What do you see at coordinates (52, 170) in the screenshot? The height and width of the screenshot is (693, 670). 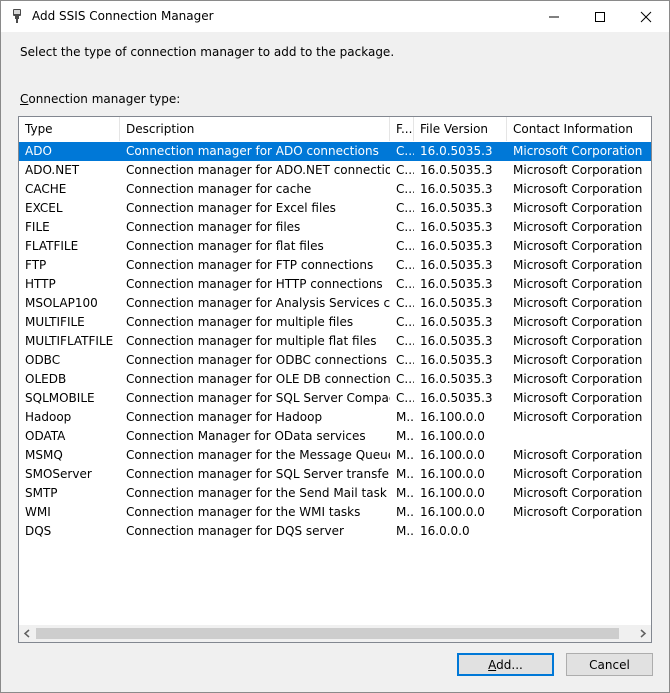 I see `cell-type: ADO.NET` at bounding box center [52, 170].